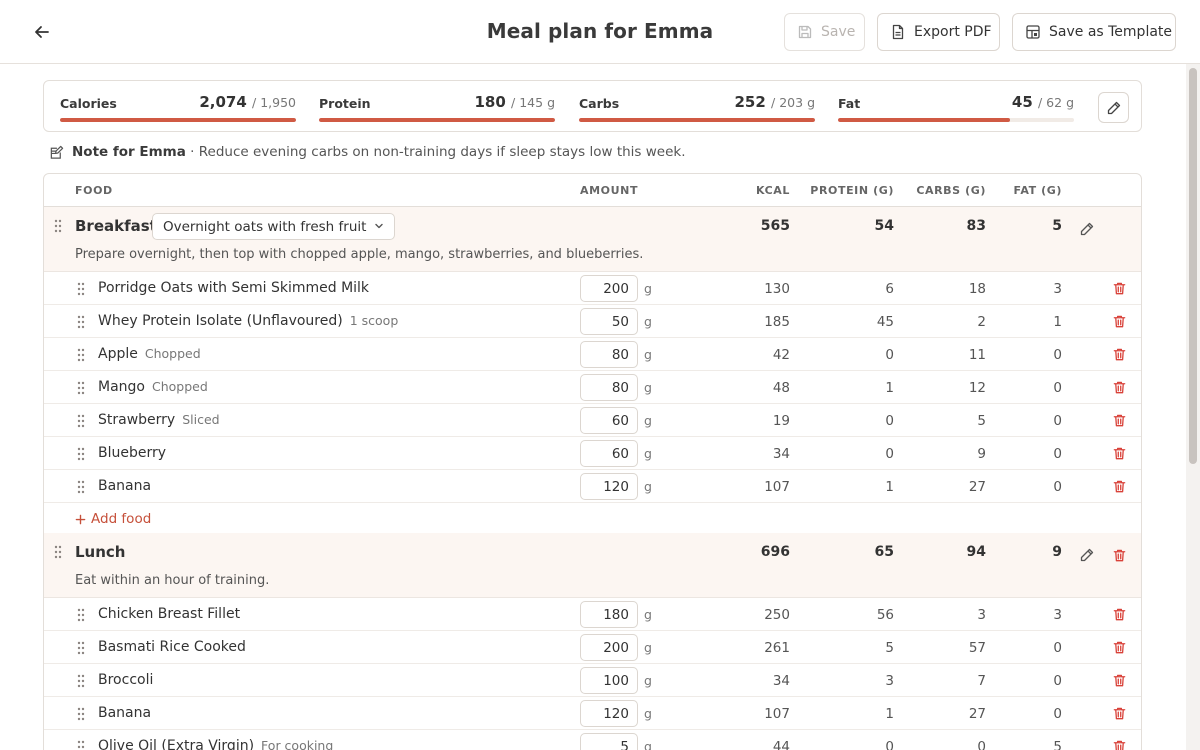 This screenshot has height=750, width=1200. What do you see at coordinates (201, 419) in the screenshot?
I see `food-note: Sliced` at bounding box center [201, 419].